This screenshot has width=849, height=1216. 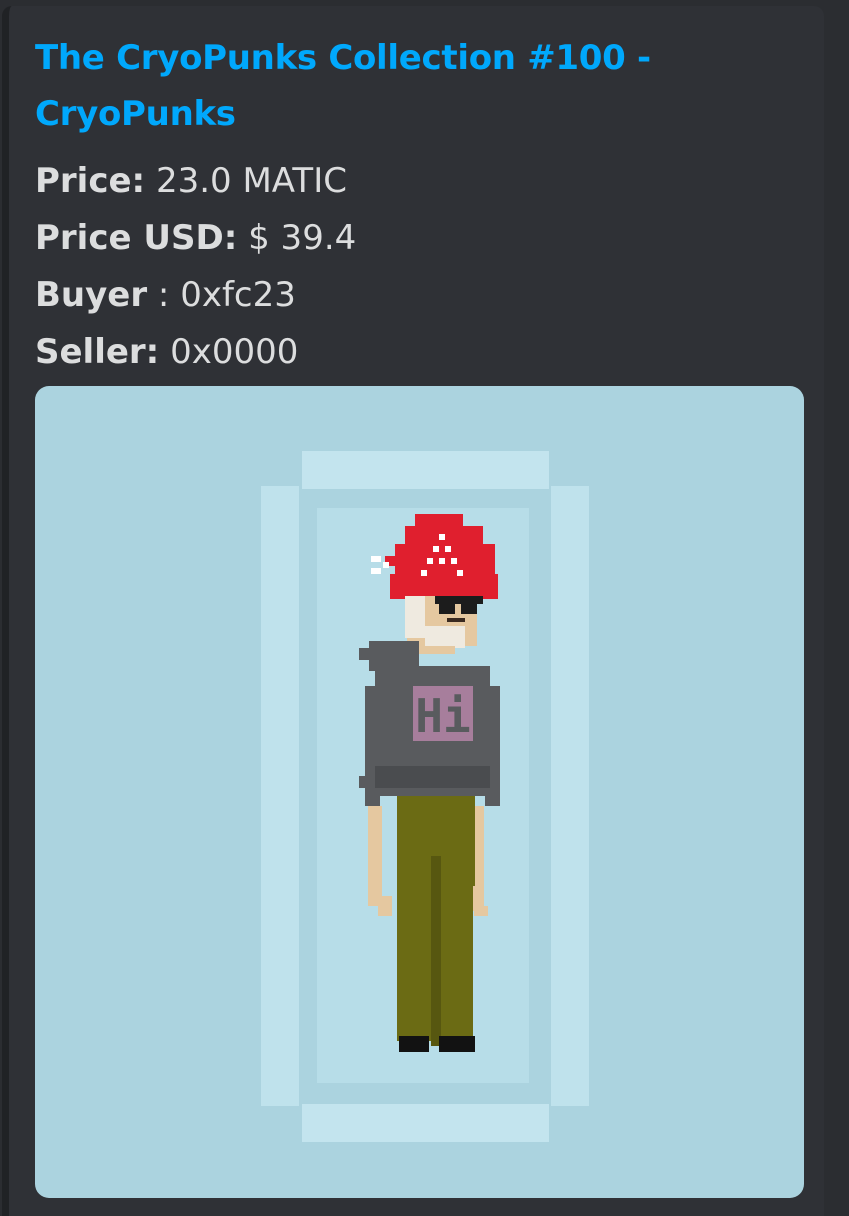 I want to click on price-value: 23.0 MATIC, so click(x=246, y=181).